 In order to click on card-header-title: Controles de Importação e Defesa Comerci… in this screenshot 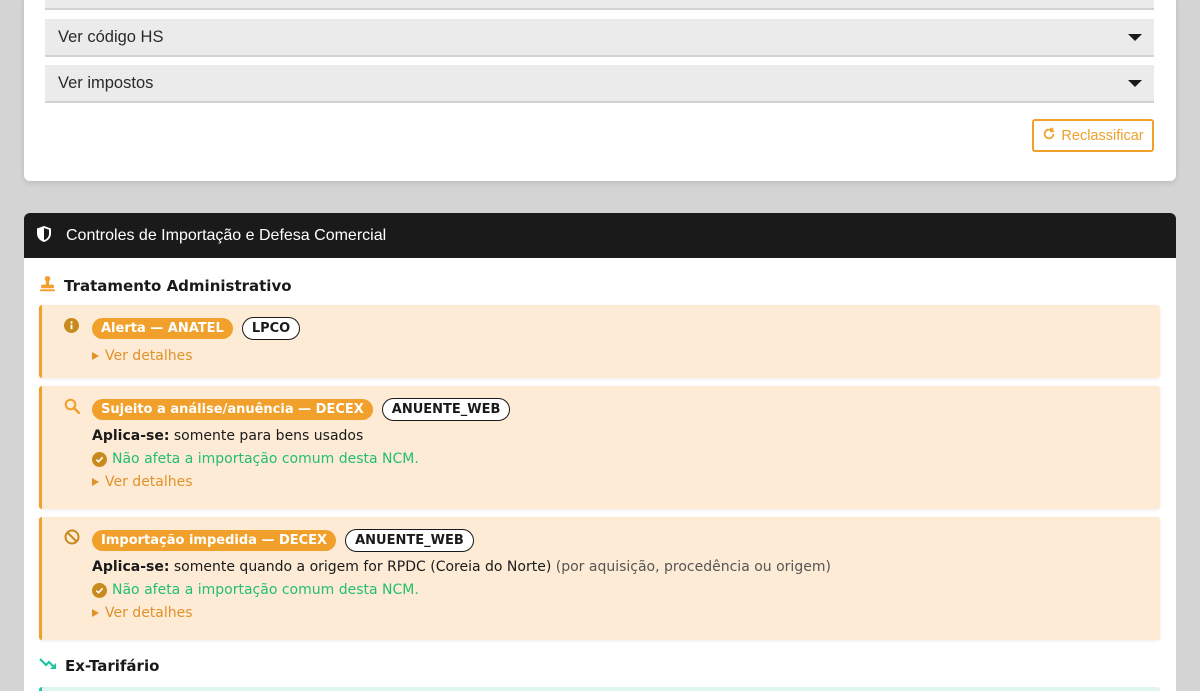, I will do `click(226, 235)`.